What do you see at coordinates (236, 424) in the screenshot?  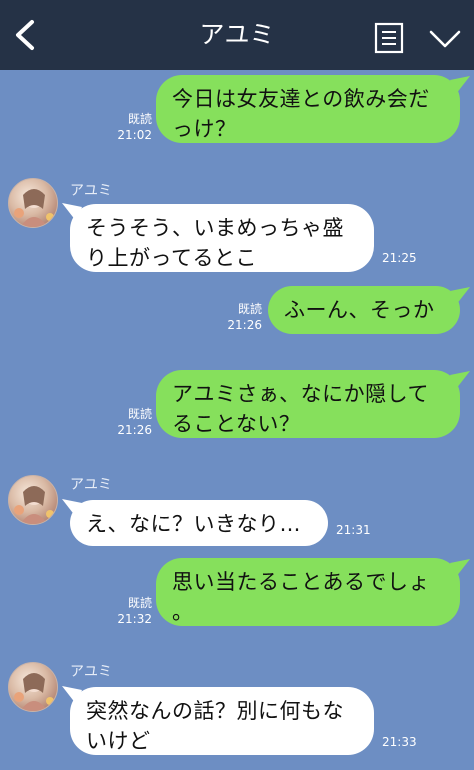 I see `message-text-line: ることない？` at bounding box center [236, 424].